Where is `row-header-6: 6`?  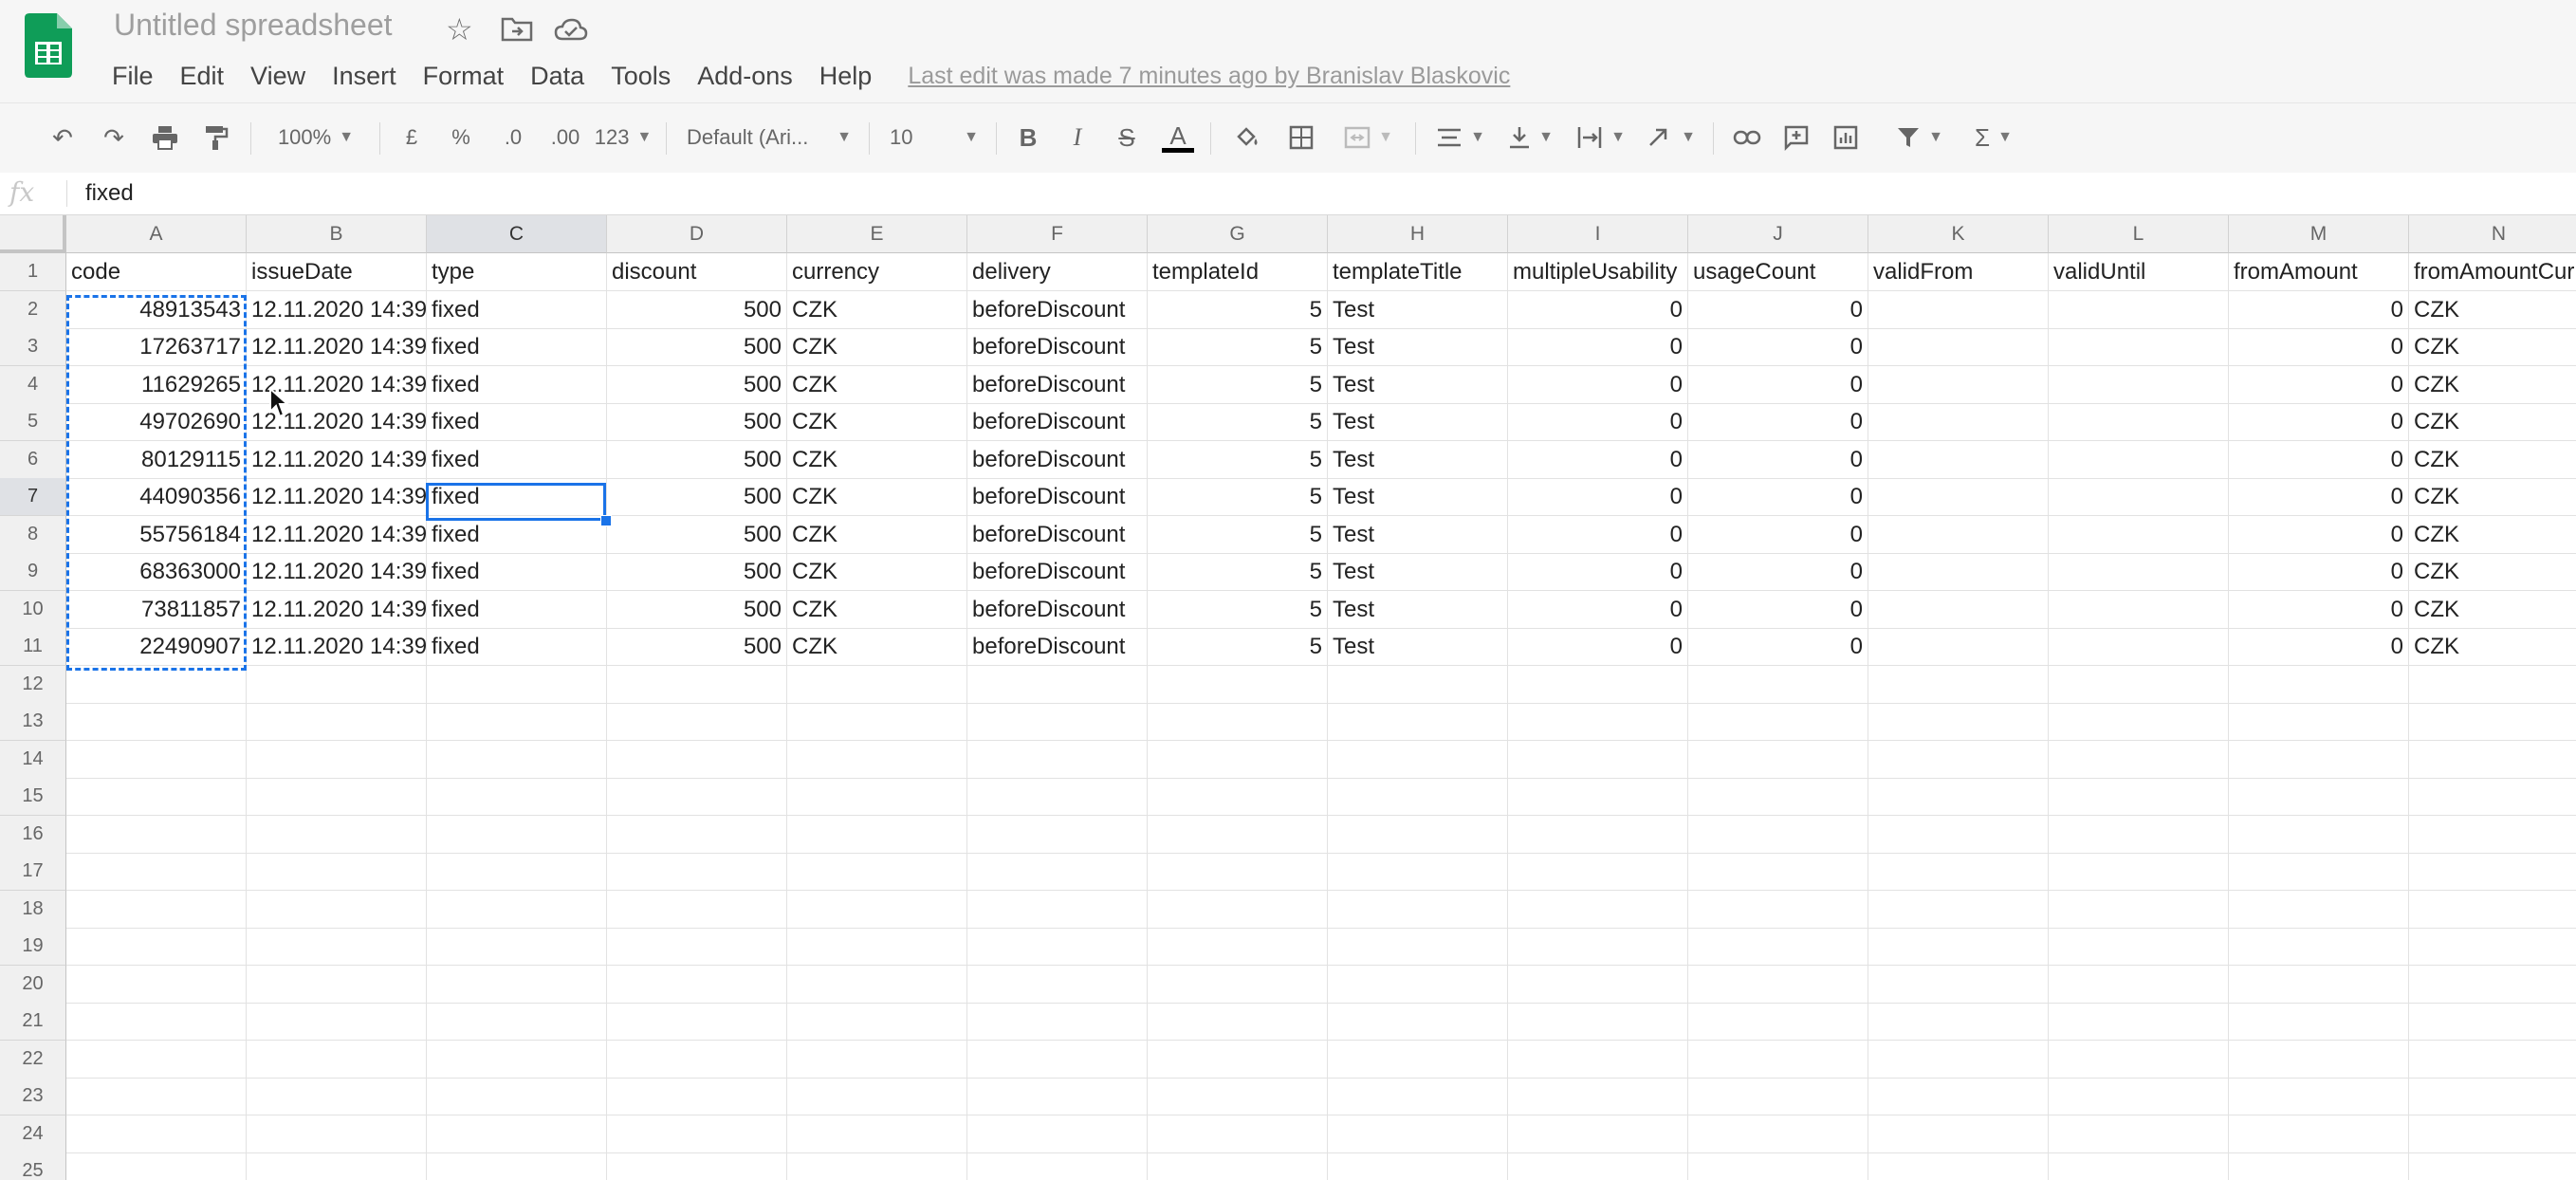 row-header-6: 6 is located at coordinates (33, 459).